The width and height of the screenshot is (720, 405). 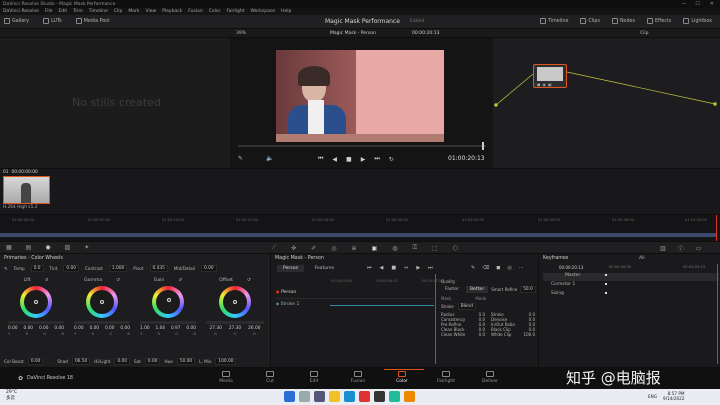 I want to click on step-back-icon: ◀, so click(x=334, y=159).